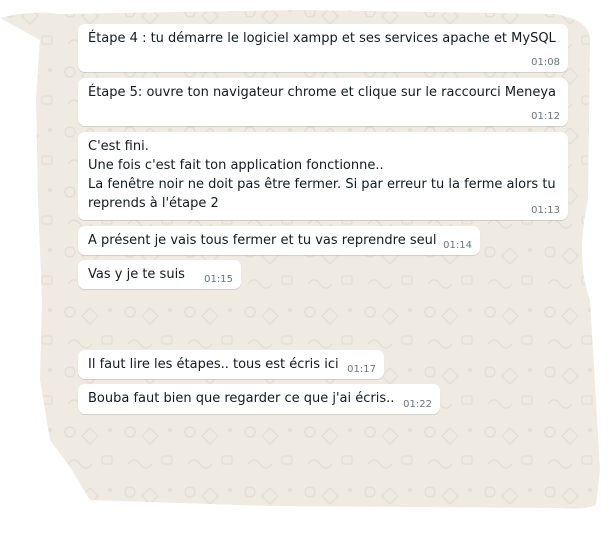 This screenshot has height=538, width=612. Describe the element at coordinates (545, 116) in the screenshot. I see `message-time: 01:12` at that location.